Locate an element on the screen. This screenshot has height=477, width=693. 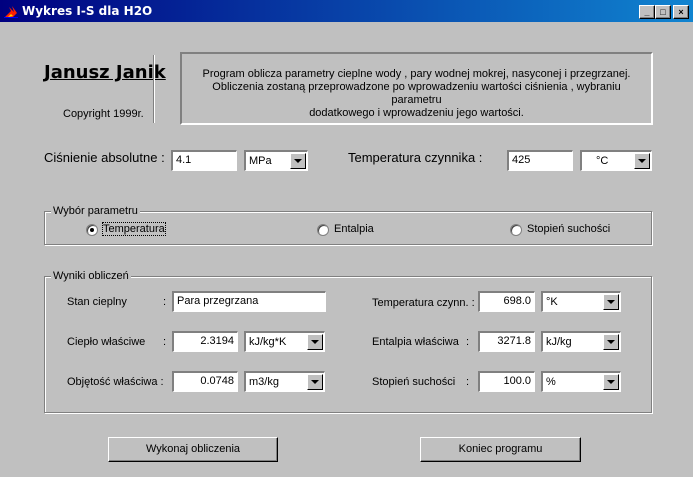
pressure-unit-value: MPa is located at coordinates (260, 161).